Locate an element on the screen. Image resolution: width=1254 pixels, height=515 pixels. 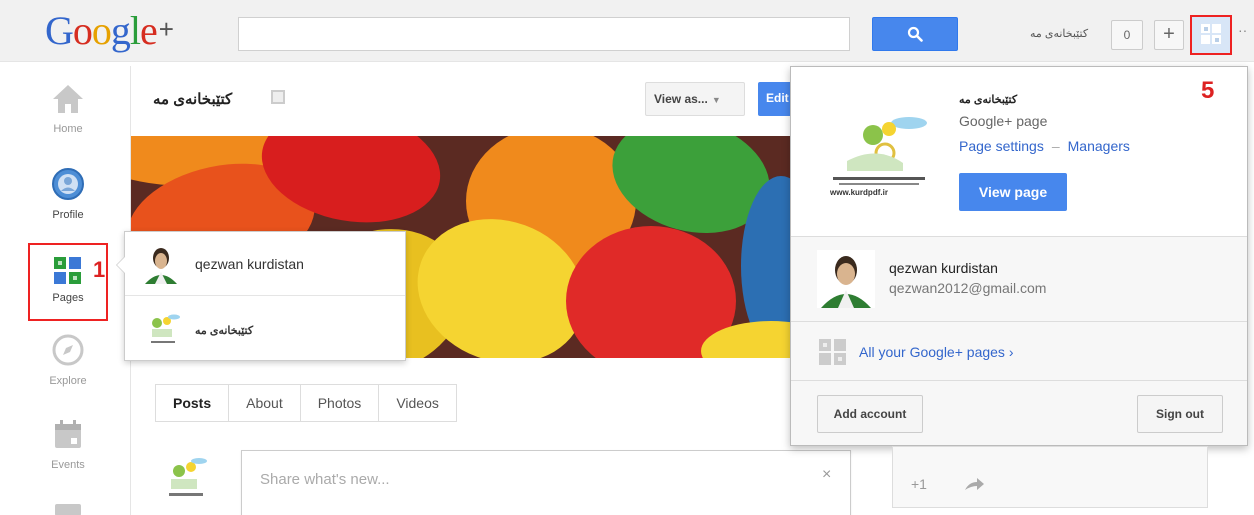
share-plus-button: + is located at coordinates (1169, 35).